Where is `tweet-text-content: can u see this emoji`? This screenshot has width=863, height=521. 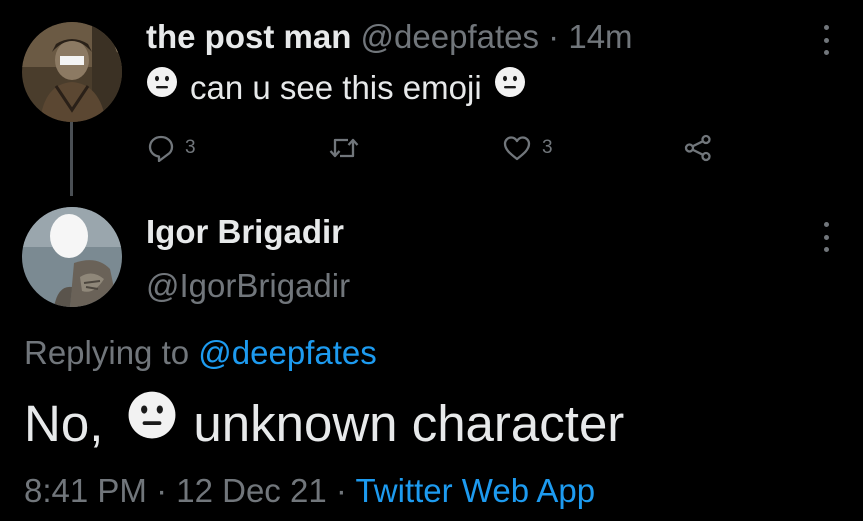 tweet-text-content: can u see this emoji is located at coordinates (336, 87).